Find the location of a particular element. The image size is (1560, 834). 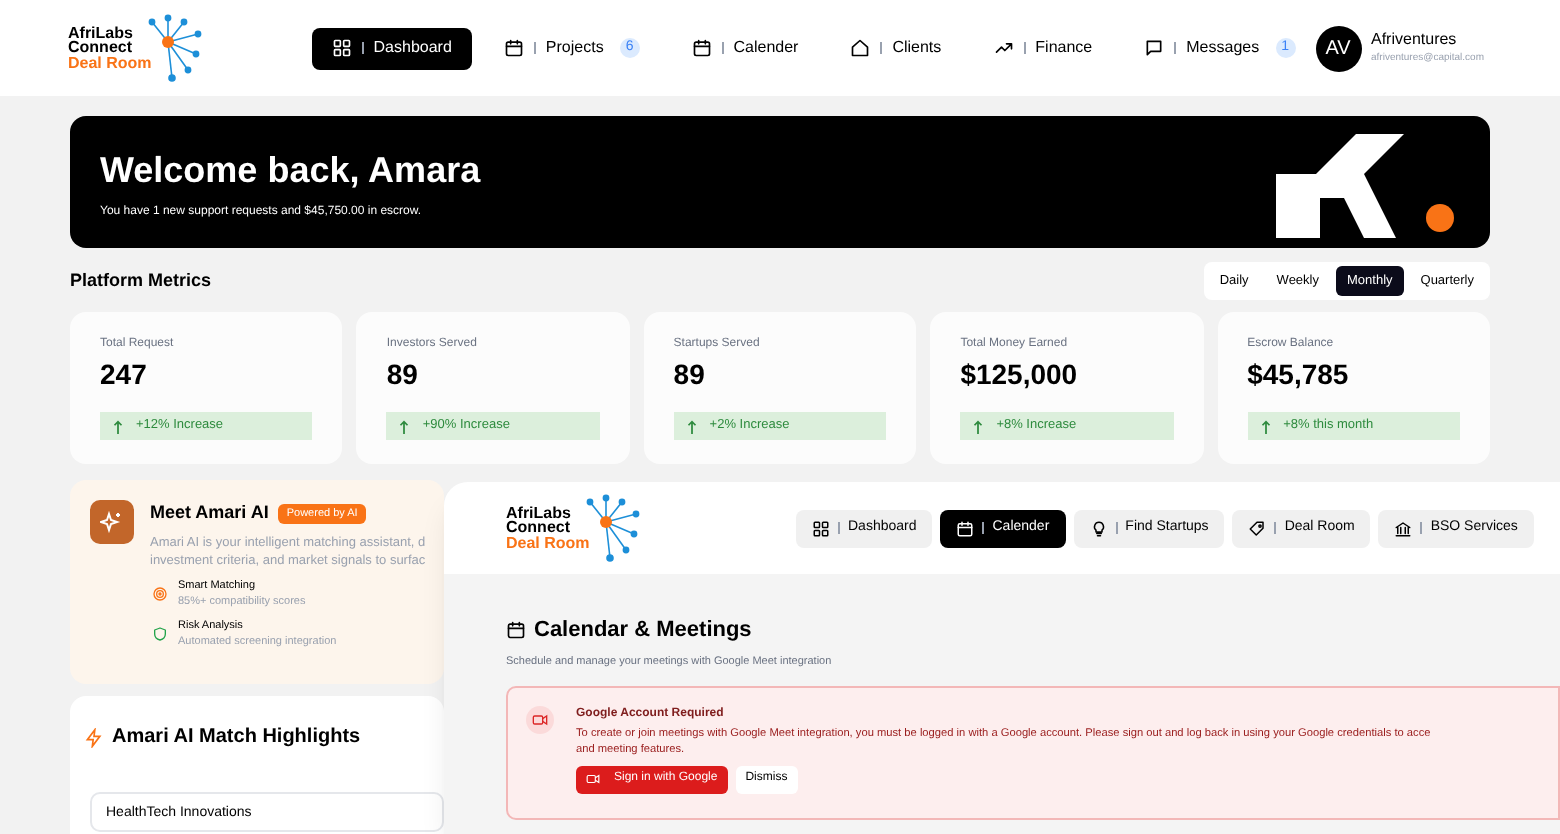

house-icon is located at coordinates (860, 48).